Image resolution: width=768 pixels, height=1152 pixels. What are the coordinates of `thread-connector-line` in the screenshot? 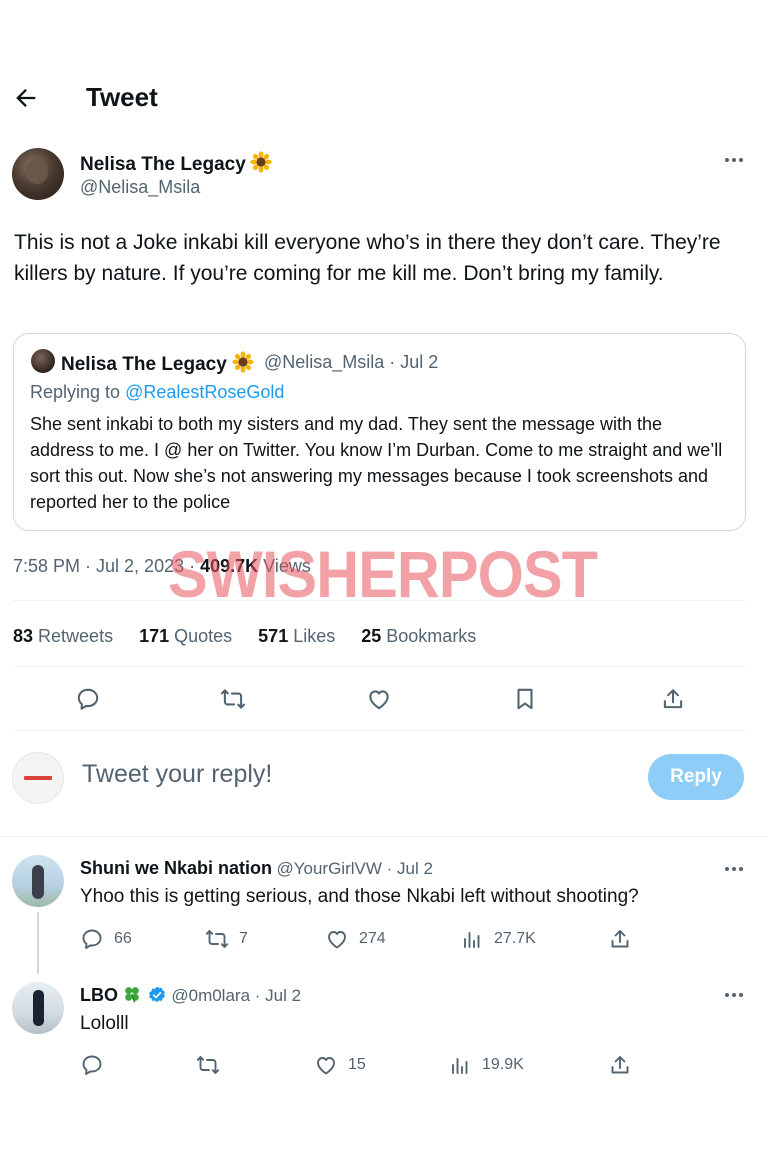 It's located at (38, 943).